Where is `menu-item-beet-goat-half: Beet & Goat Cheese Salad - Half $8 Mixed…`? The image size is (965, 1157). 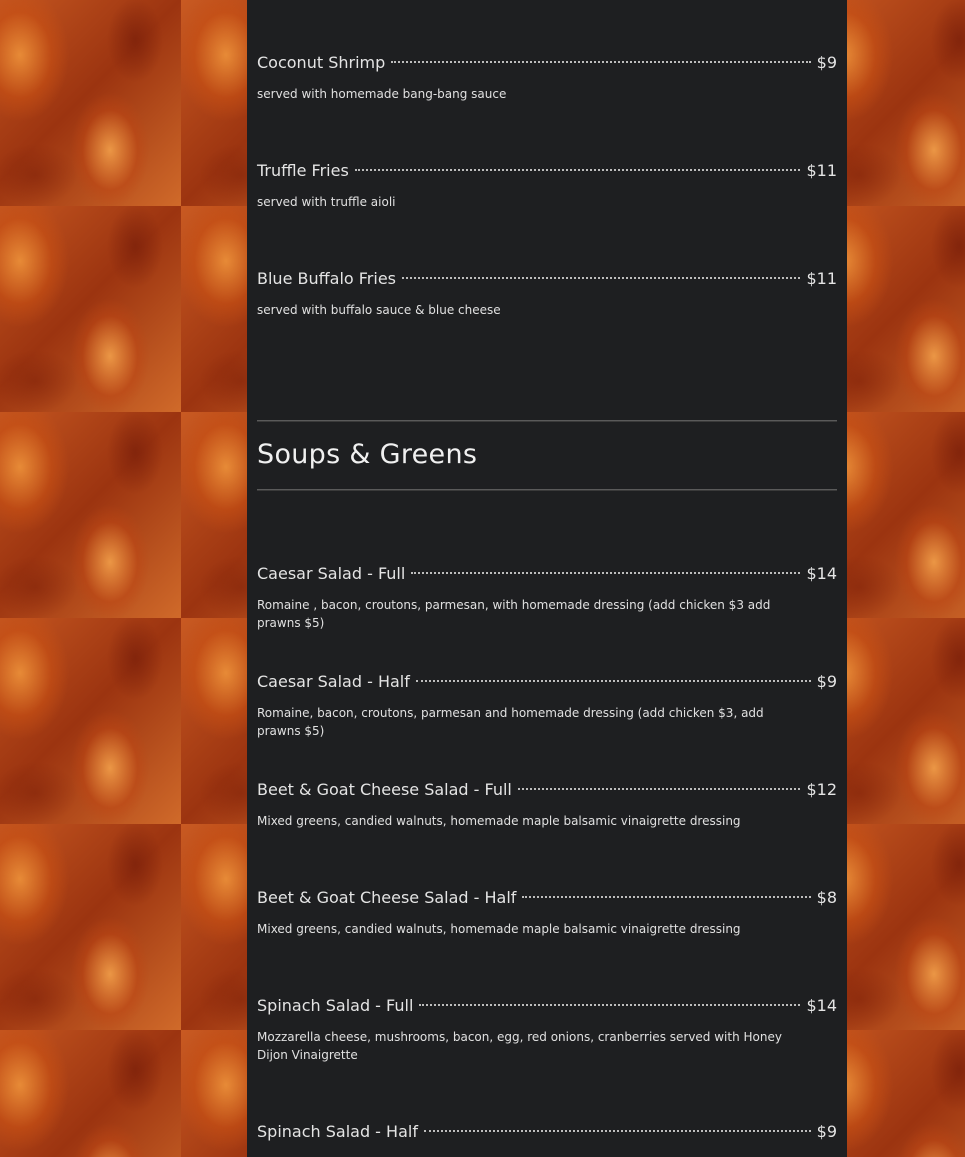 menu-item-beet-goat-half: Beet & Goat Cheese Salad - Half $8 Mixed… is located at coordinates (547, 912).